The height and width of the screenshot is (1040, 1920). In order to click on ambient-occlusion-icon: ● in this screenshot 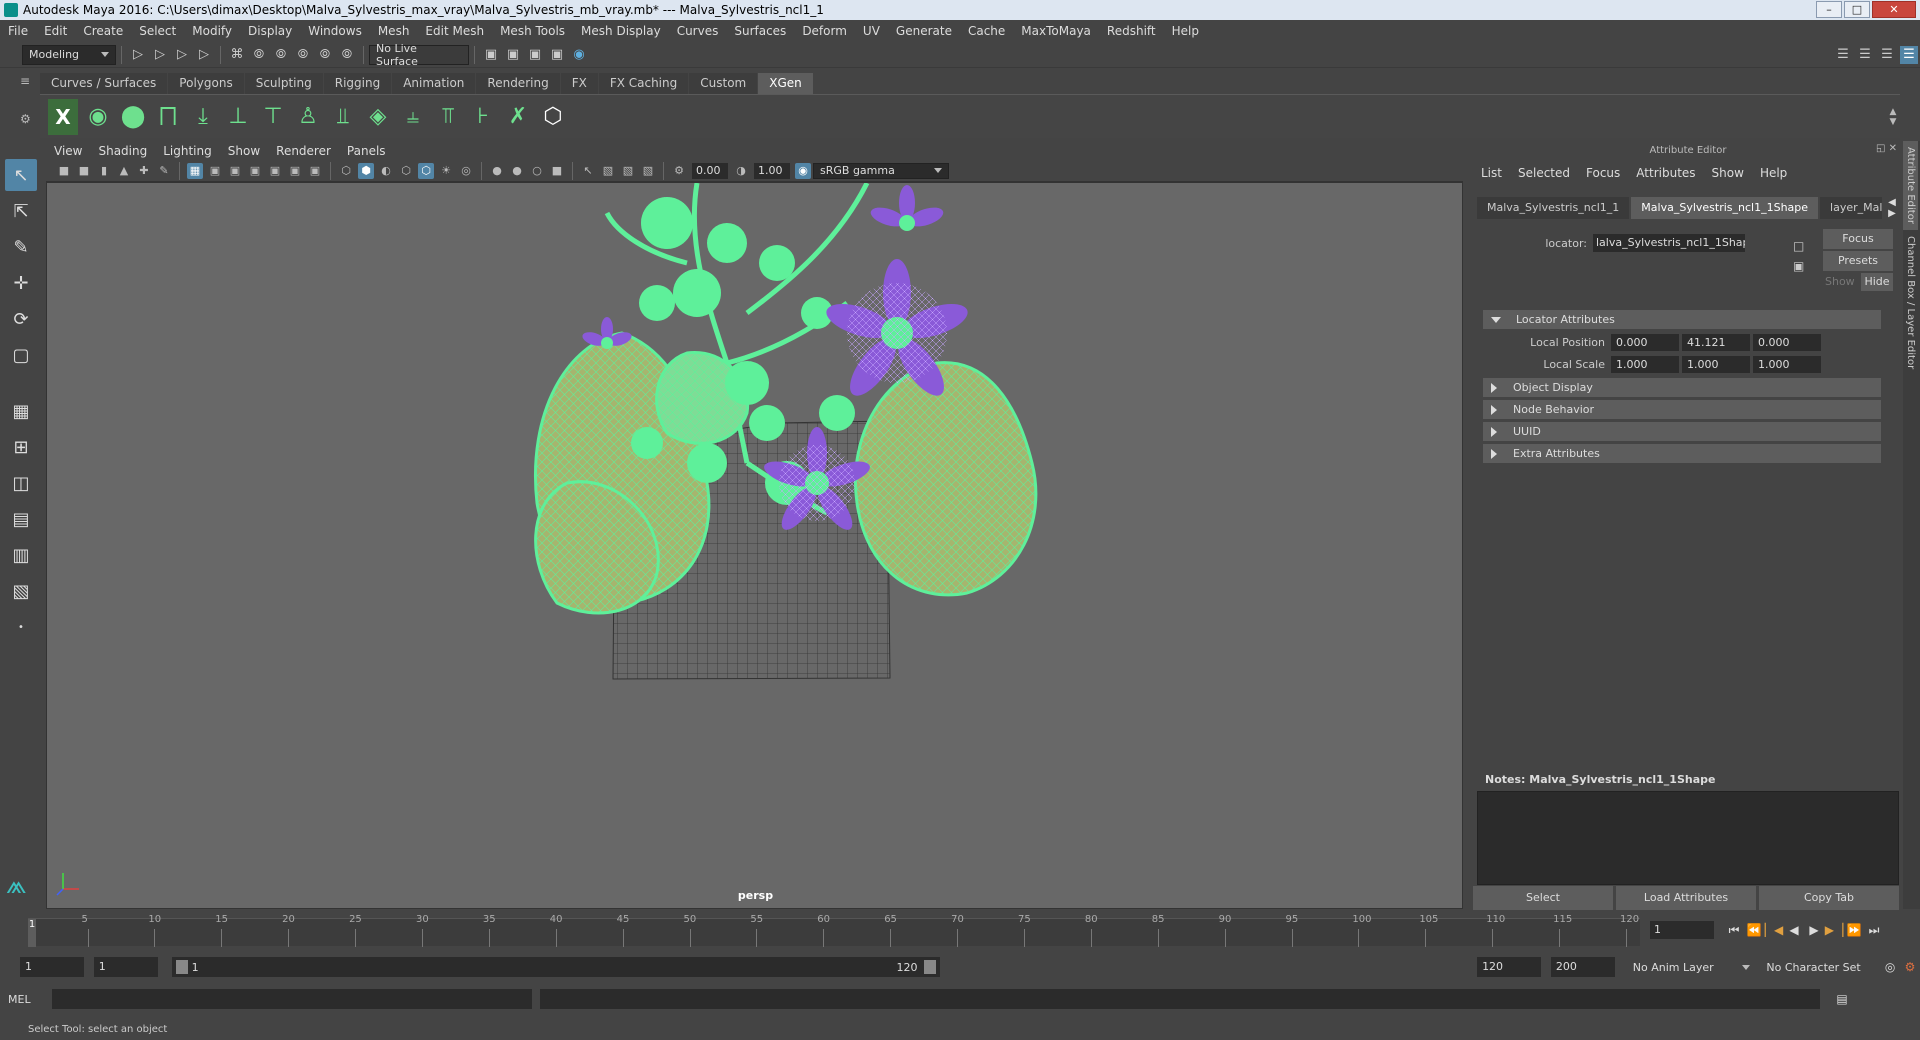, I will do `click(517, 171)`.